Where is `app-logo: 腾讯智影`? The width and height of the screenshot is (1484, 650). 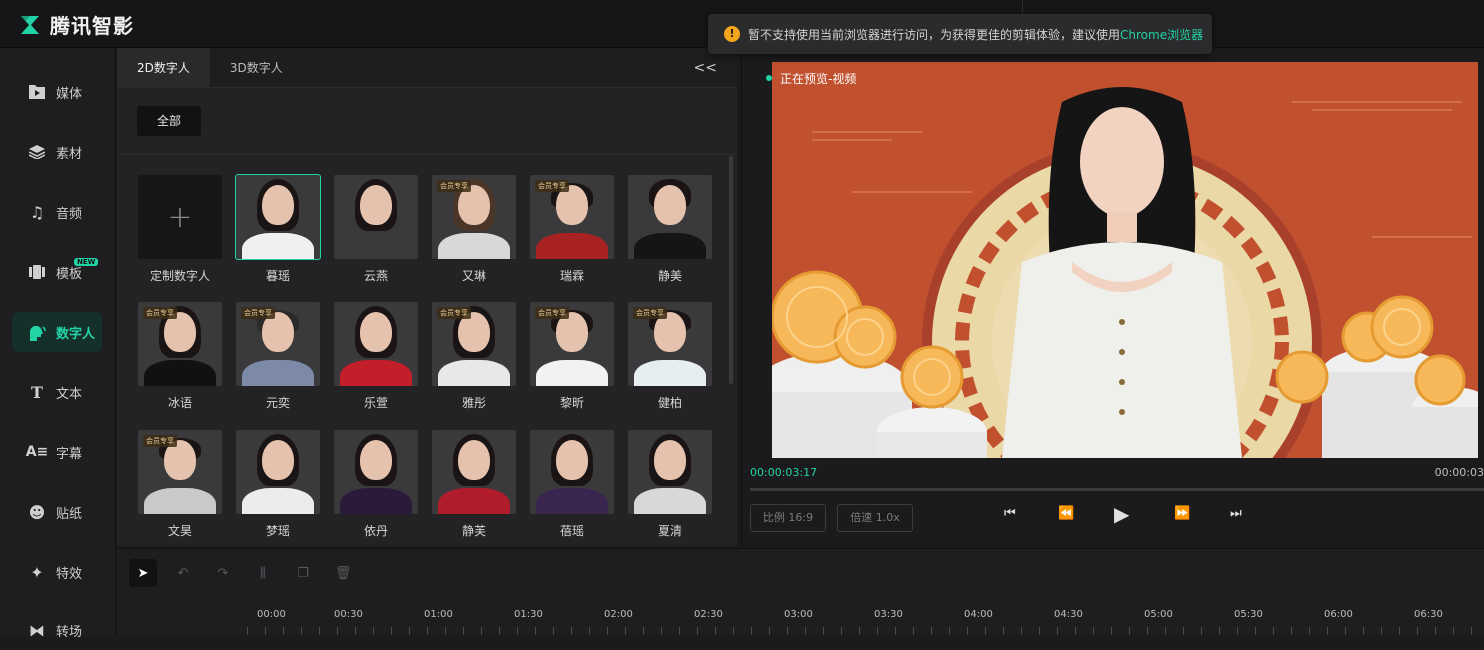 app-logo: 腾讯智影 is located at coordinates (76, 24).